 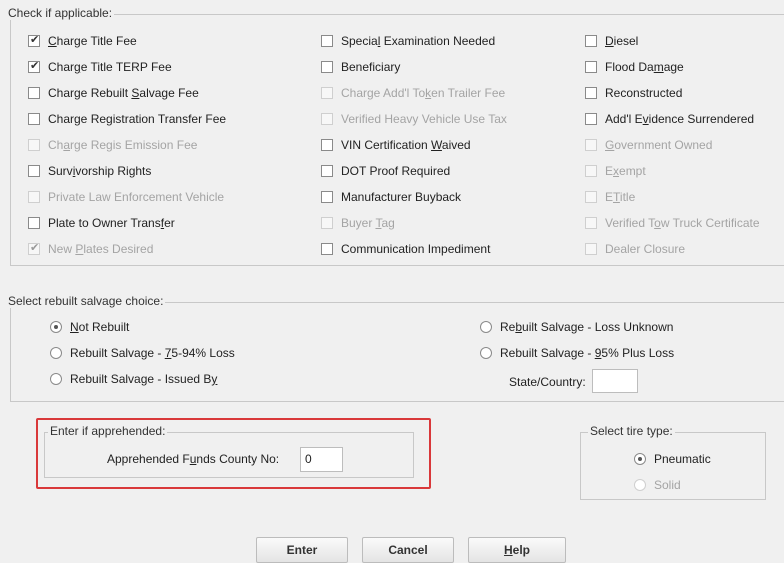 What do you see at coordinates (123, 145) in the screenshot?
I see `applicable-col1-checkbox-5-label: Charge Regis Emission Fee` at bounding box center [123, 145].